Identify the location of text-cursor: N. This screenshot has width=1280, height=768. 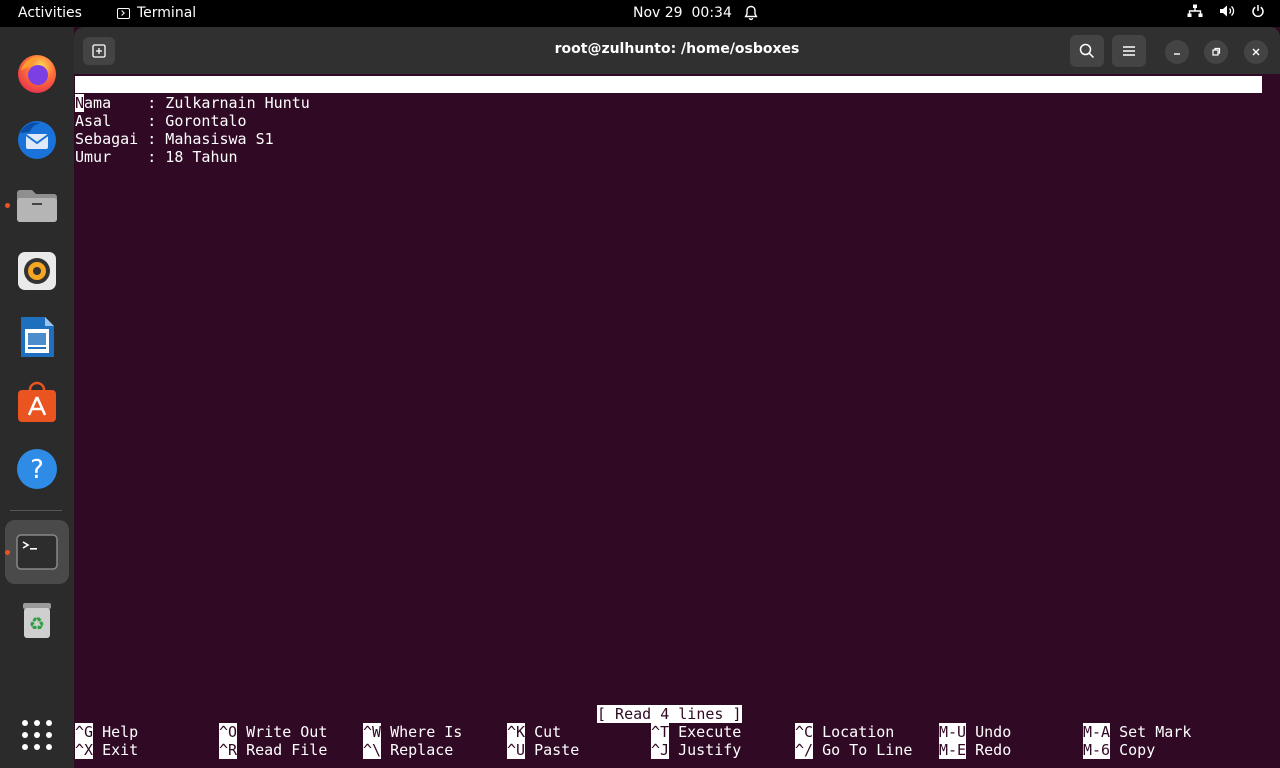
(80, 103).